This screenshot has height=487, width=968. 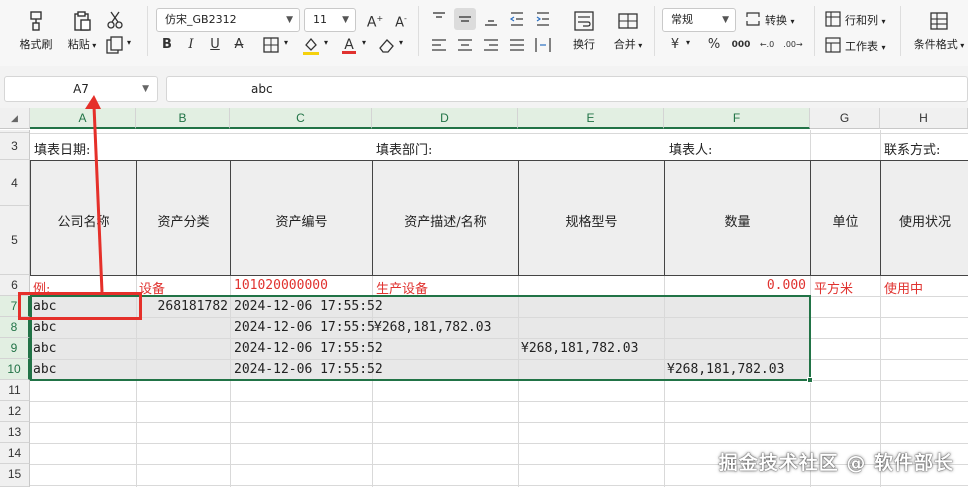 What do you see at coordinates (714, 45) in the screenshot?
I see `percent-icon: %` at bounding box center [714, 45].